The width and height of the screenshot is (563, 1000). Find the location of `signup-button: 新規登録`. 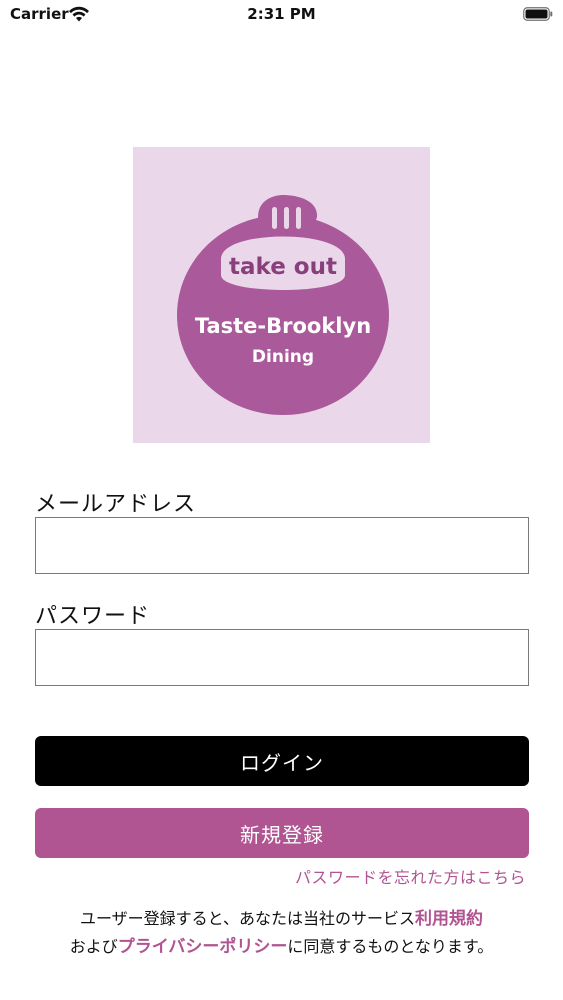

signup-button: 新規登録 is located at coordinates (282, 833).